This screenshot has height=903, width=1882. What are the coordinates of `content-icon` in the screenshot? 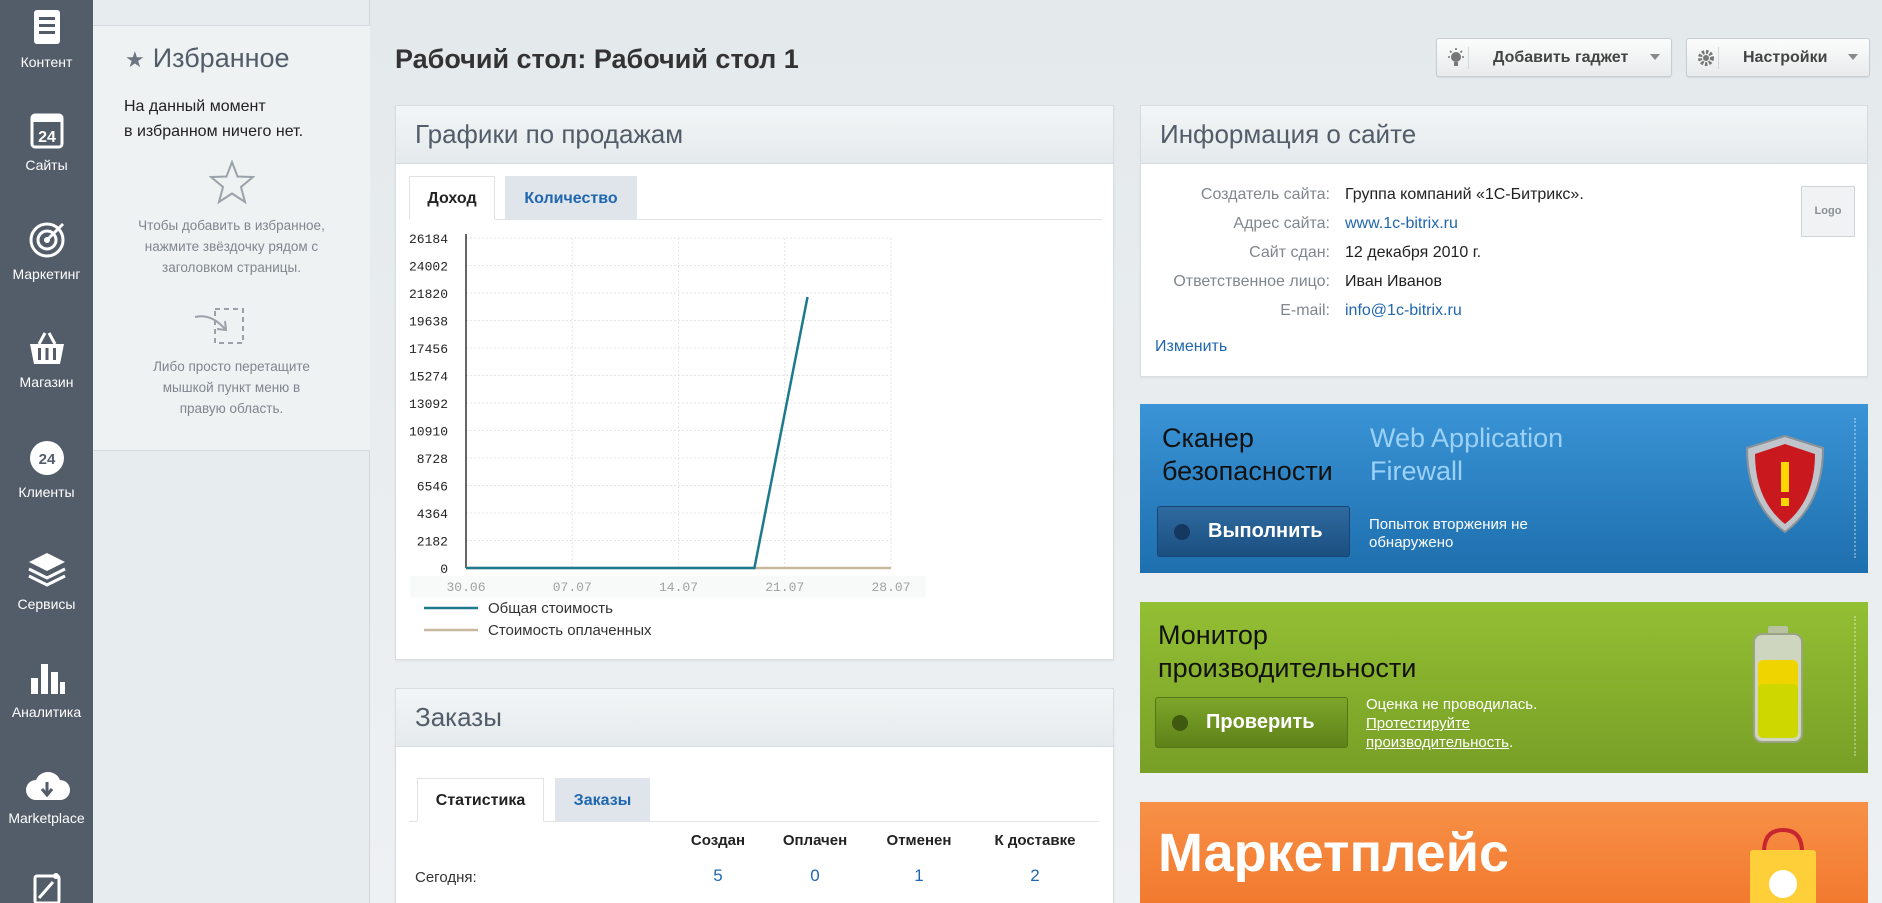 It's located at (46, 27).